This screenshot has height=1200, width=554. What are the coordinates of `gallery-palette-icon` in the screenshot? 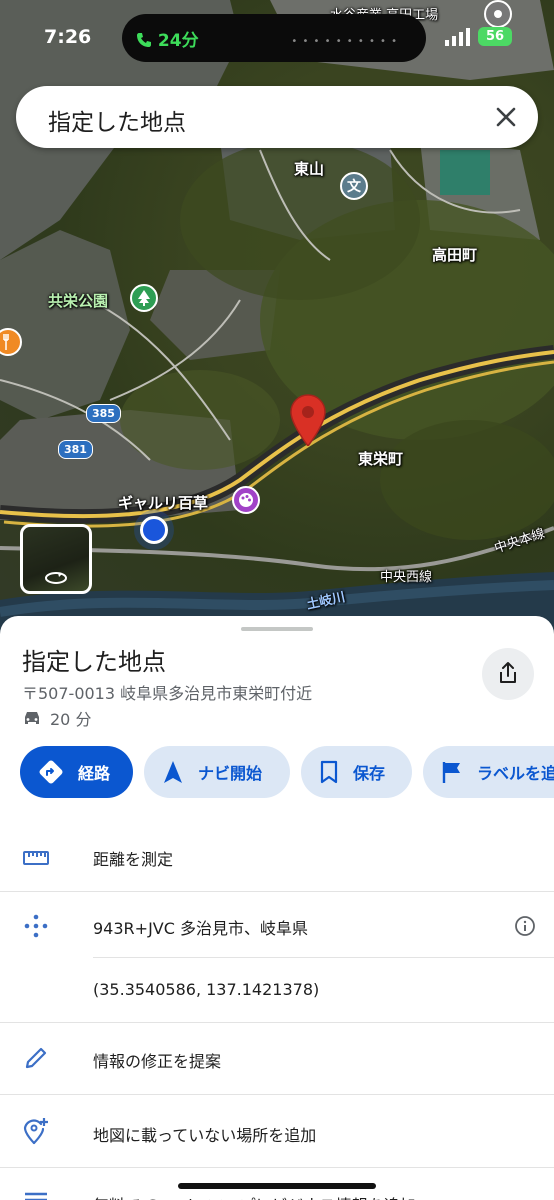 It's located at (246, 500).